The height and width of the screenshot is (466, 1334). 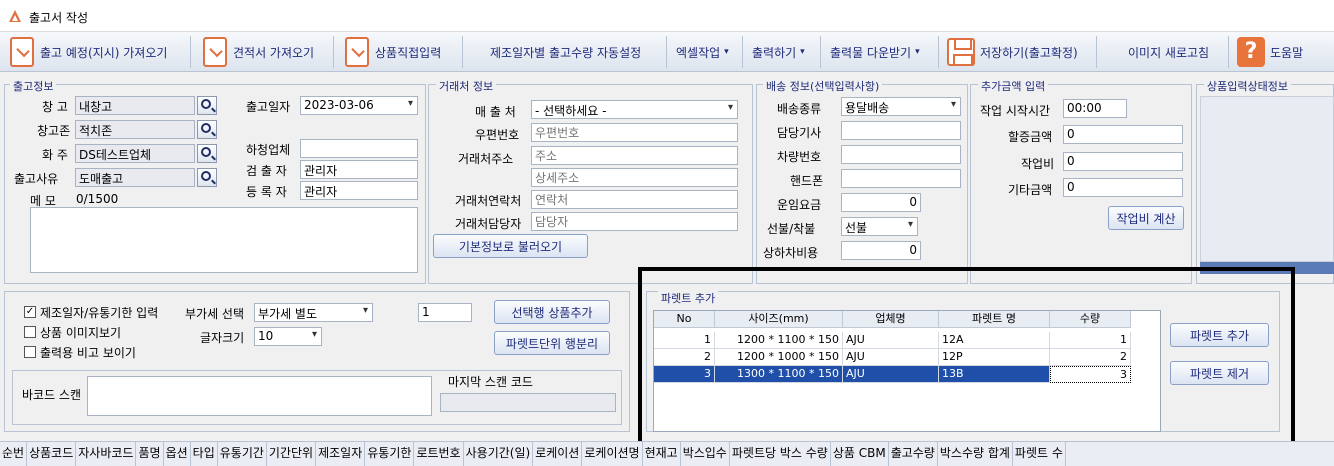 What do you see at coordinates (341, 454) in the screenshot?
I see `grid-column-header: 제조일자` at bounding box center [341, 454].